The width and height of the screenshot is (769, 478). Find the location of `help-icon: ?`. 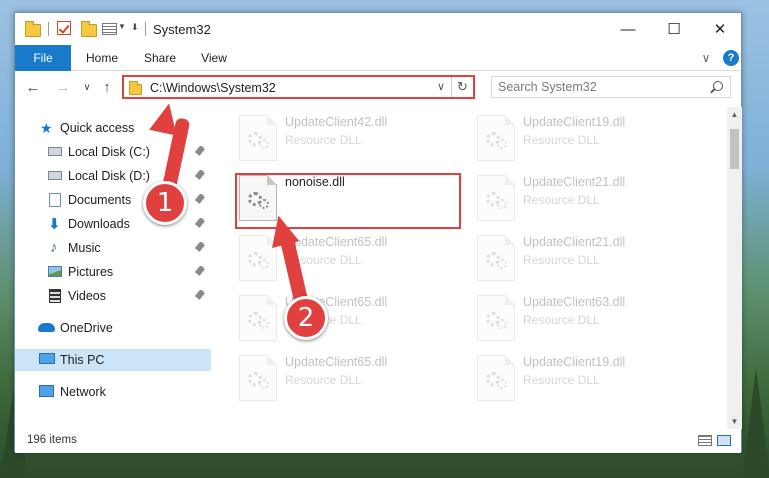

help-icon: ? is located at coordinates (731, 58).